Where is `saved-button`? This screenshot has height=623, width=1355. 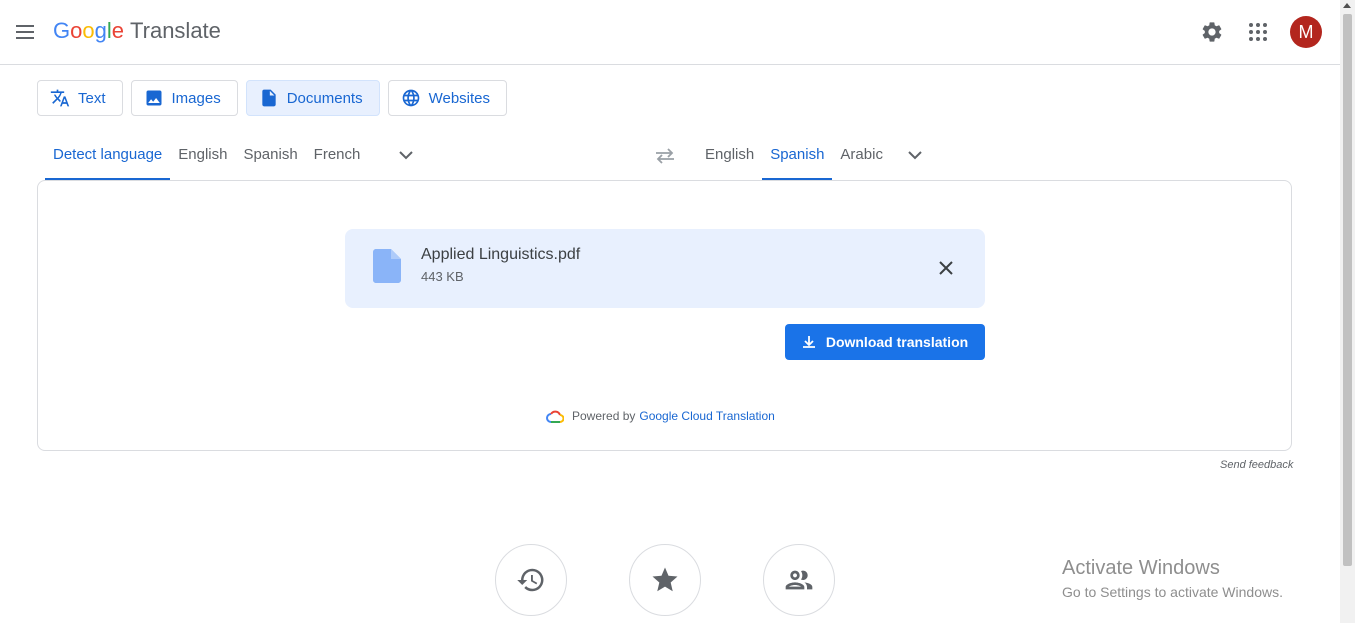
saved-button is located at coordinates (665, 580).